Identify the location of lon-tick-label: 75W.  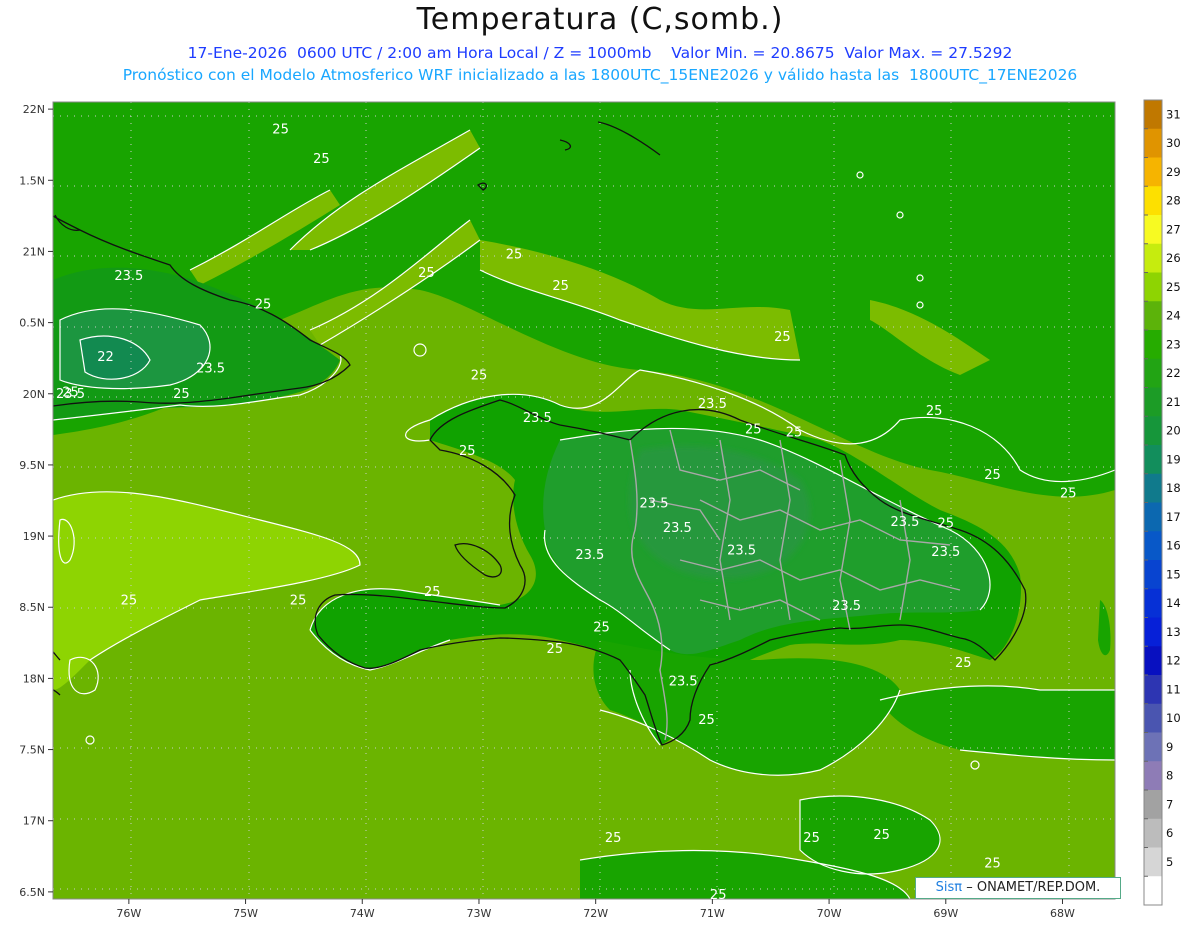
(245, 913).